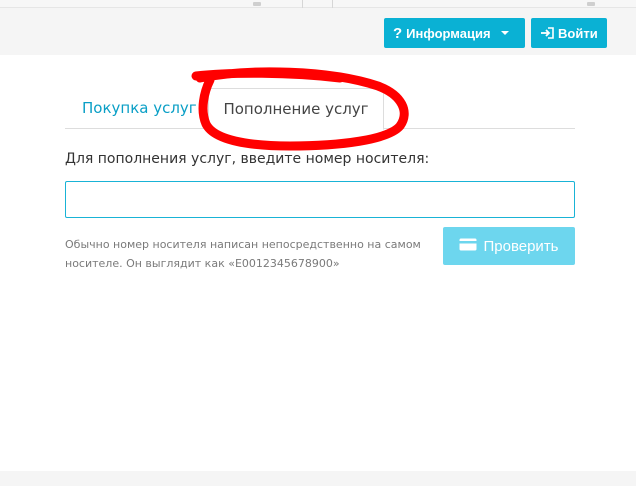  Describe the element at coordinates (448, 33) in the screenshot. I see `info-button-label: Информация` at that location.